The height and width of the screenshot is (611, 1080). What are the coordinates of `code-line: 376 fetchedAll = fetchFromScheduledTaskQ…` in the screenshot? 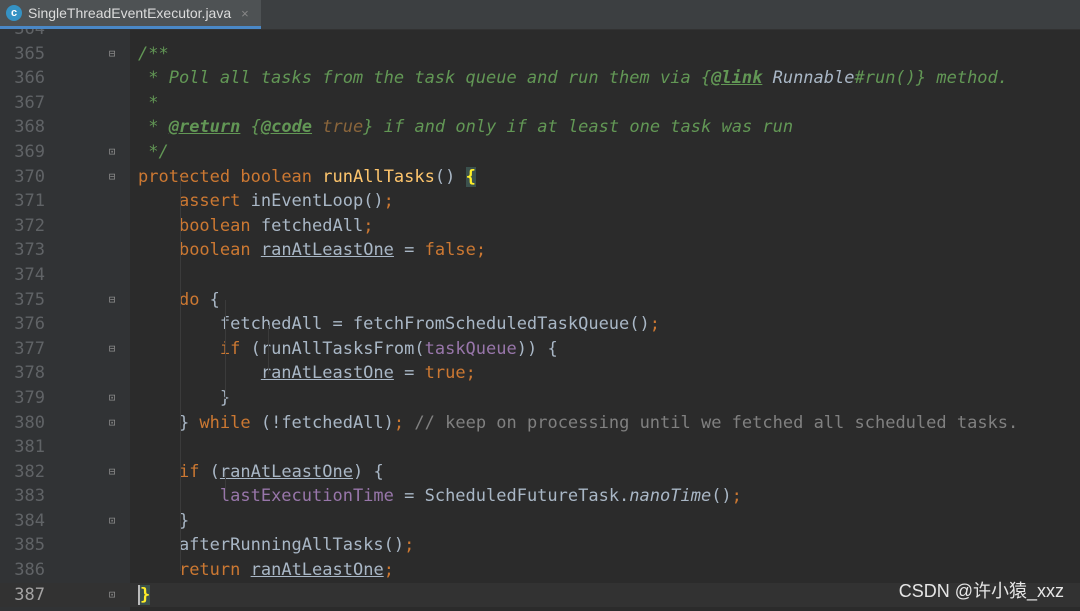 It's located at (540, 324).